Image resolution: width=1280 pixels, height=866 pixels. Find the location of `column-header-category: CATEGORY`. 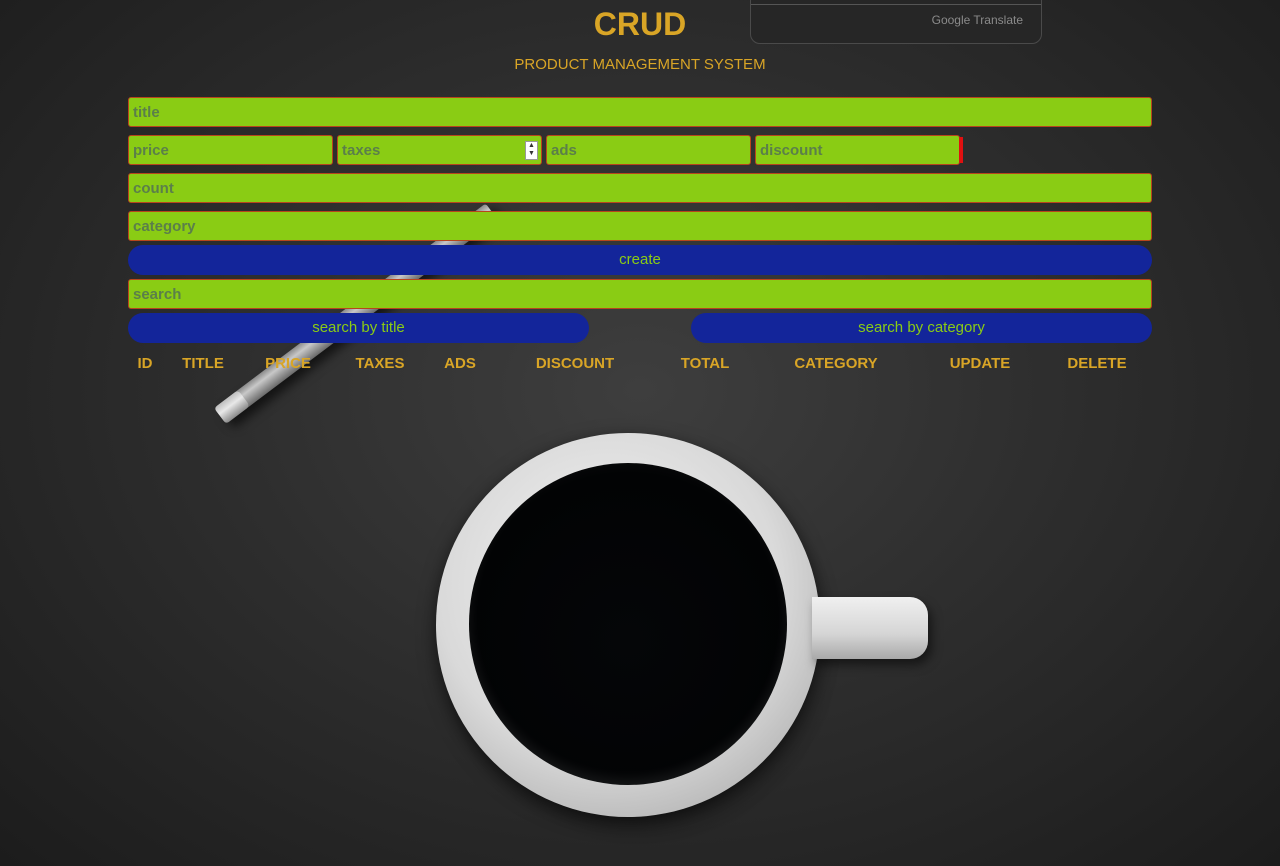

column-header-category: CATEGORY is located at coordinates (836, 363).